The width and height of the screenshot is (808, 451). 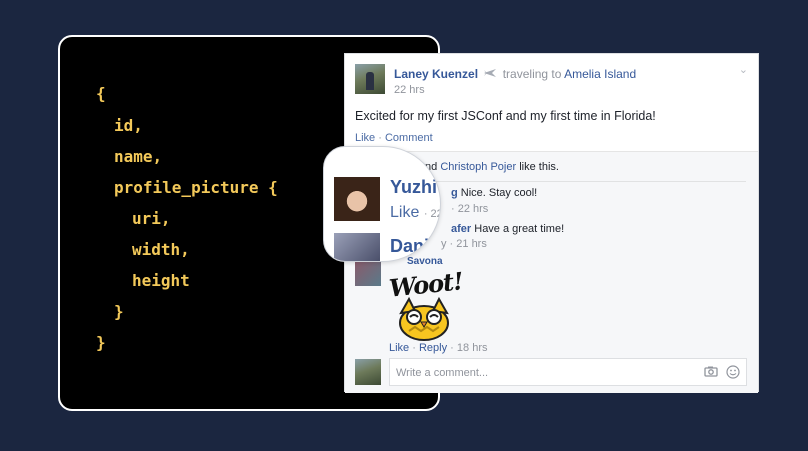 I want to click on zoomed-like-link: Like, so click(x=405, y=212).